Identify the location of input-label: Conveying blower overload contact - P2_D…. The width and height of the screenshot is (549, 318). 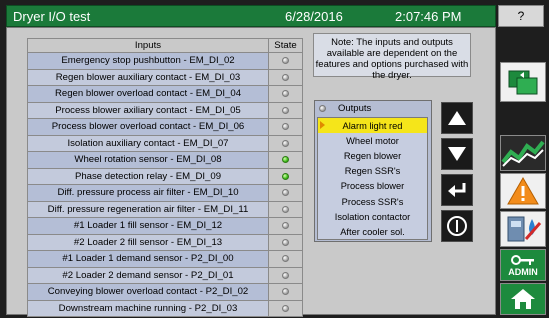
(148, 292).